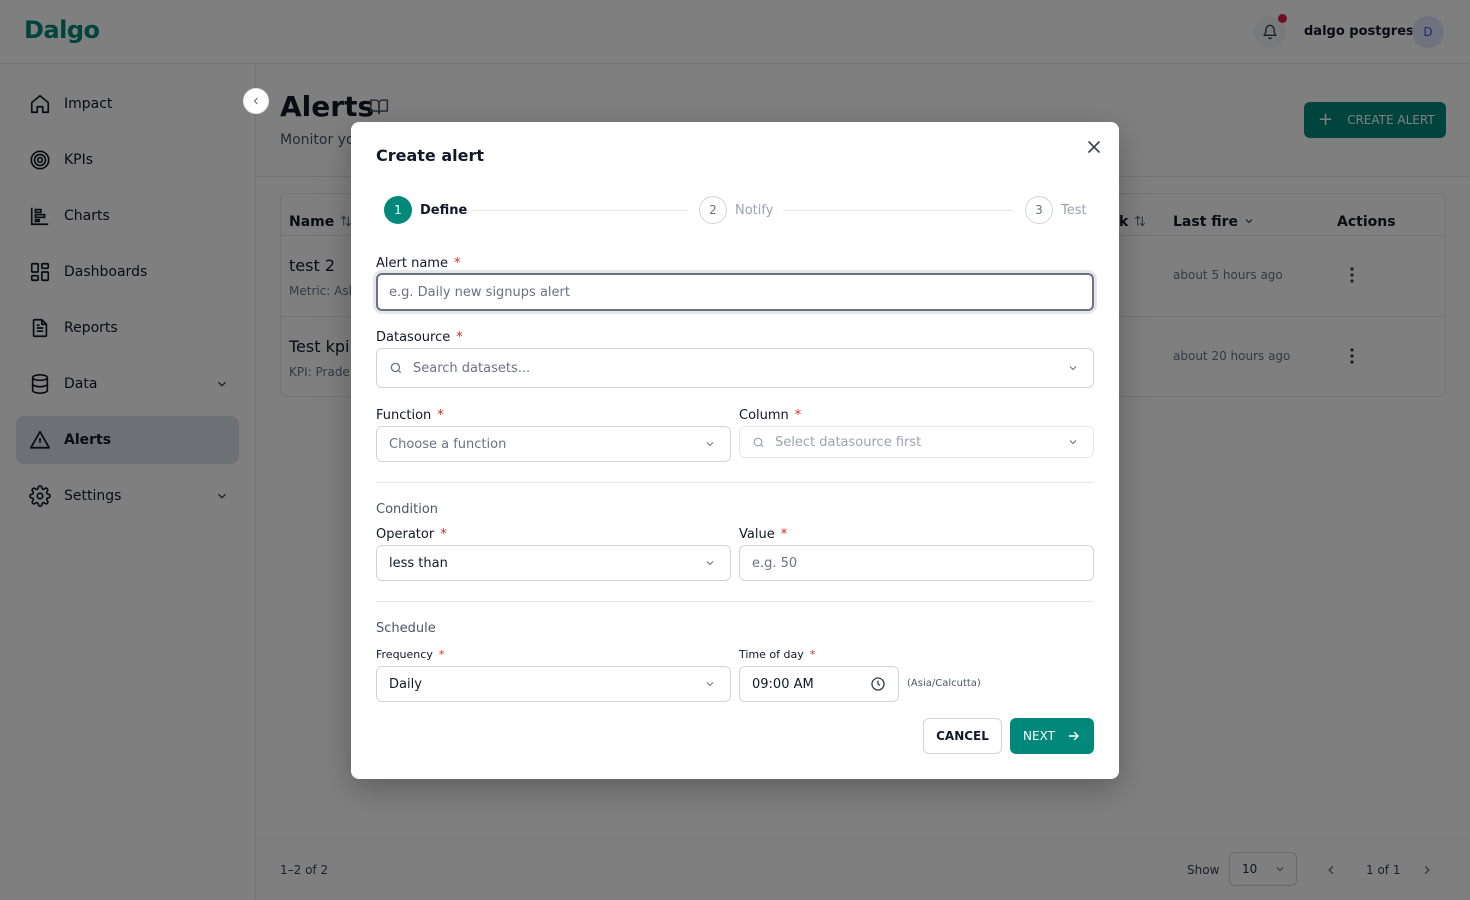 The height and width of the screenshot is (900, 1470). What do you see at coordinates (404, 654) in the screenshot?
I see `label-text: Frequency` at bounding box center [404, 654].